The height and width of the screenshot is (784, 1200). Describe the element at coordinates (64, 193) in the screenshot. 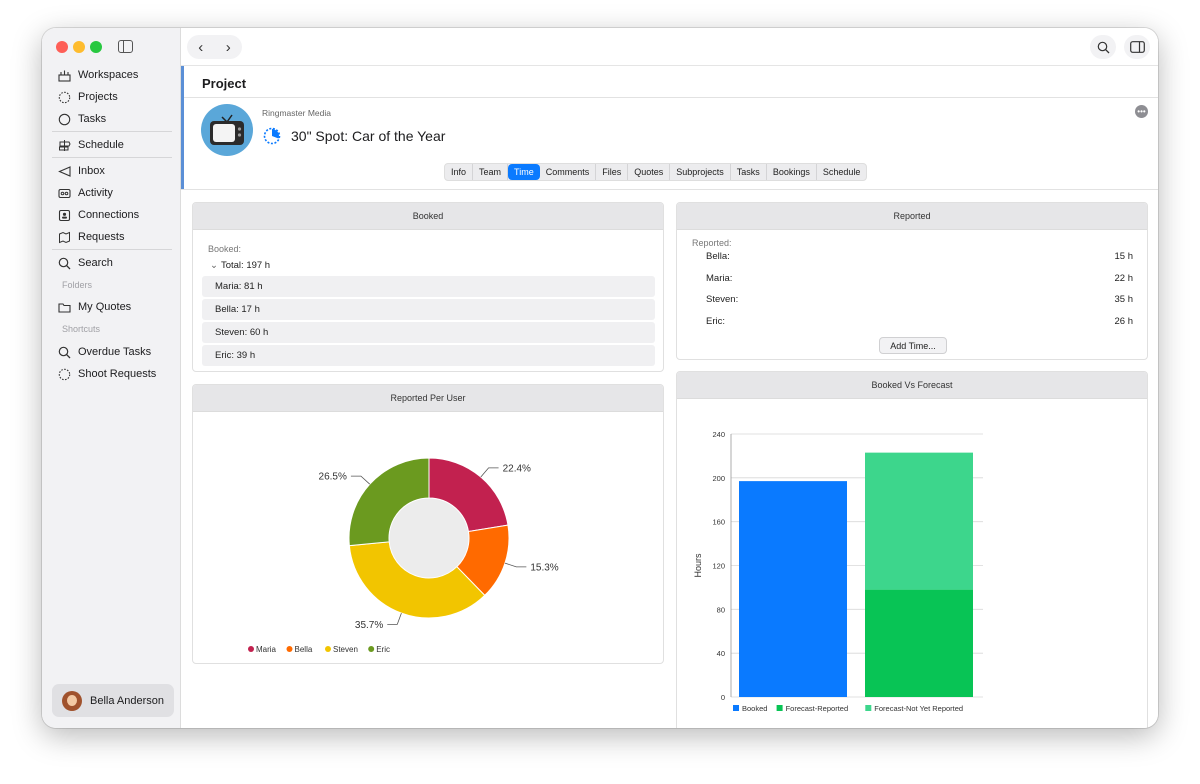

I see `activity-icon` at that location.